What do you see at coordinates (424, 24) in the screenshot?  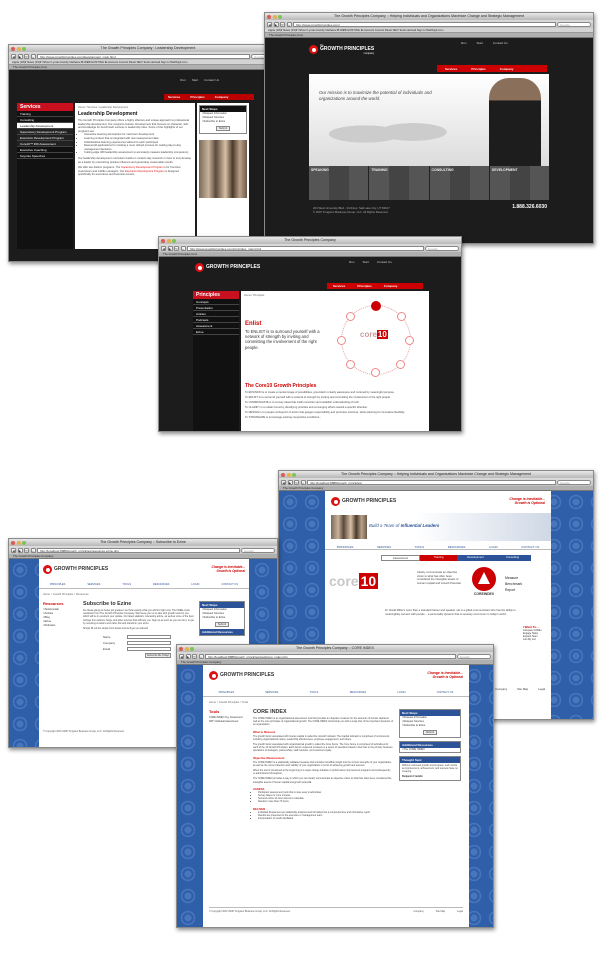 I see `address-bar: http://www.growthprinciples.com/` at bounding box center [424, 24].